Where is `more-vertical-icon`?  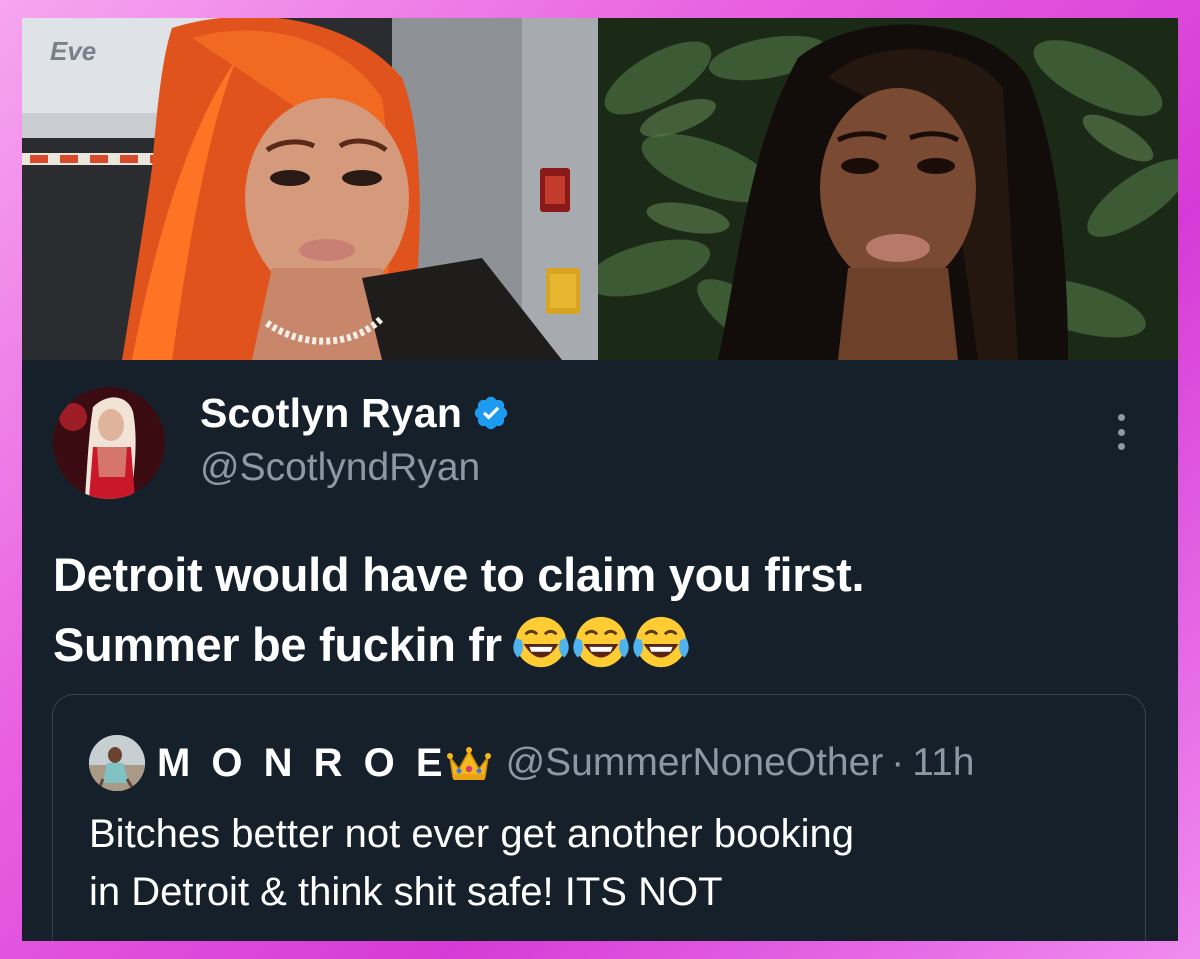
more-vertical-icon is located at coordinates (1121, 432).